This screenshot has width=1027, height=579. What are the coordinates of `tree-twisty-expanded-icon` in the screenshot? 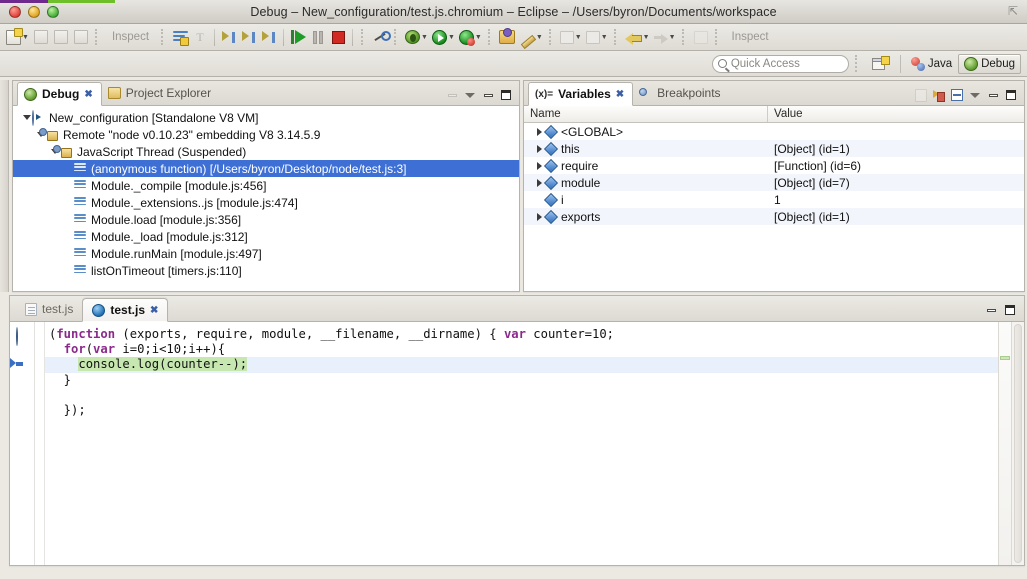 It's located at (26, 117).